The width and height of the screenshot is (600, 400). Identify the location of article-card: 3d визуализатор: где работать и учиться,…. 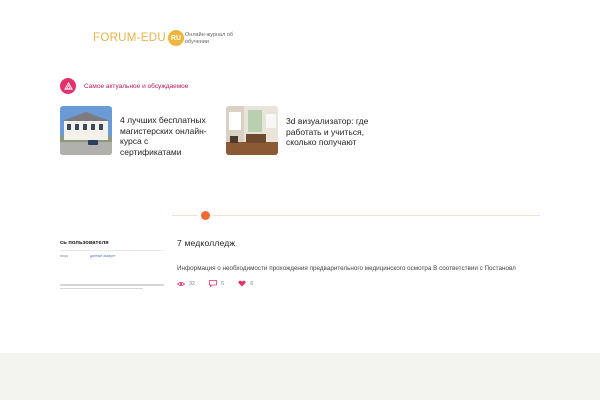
(300, 130).